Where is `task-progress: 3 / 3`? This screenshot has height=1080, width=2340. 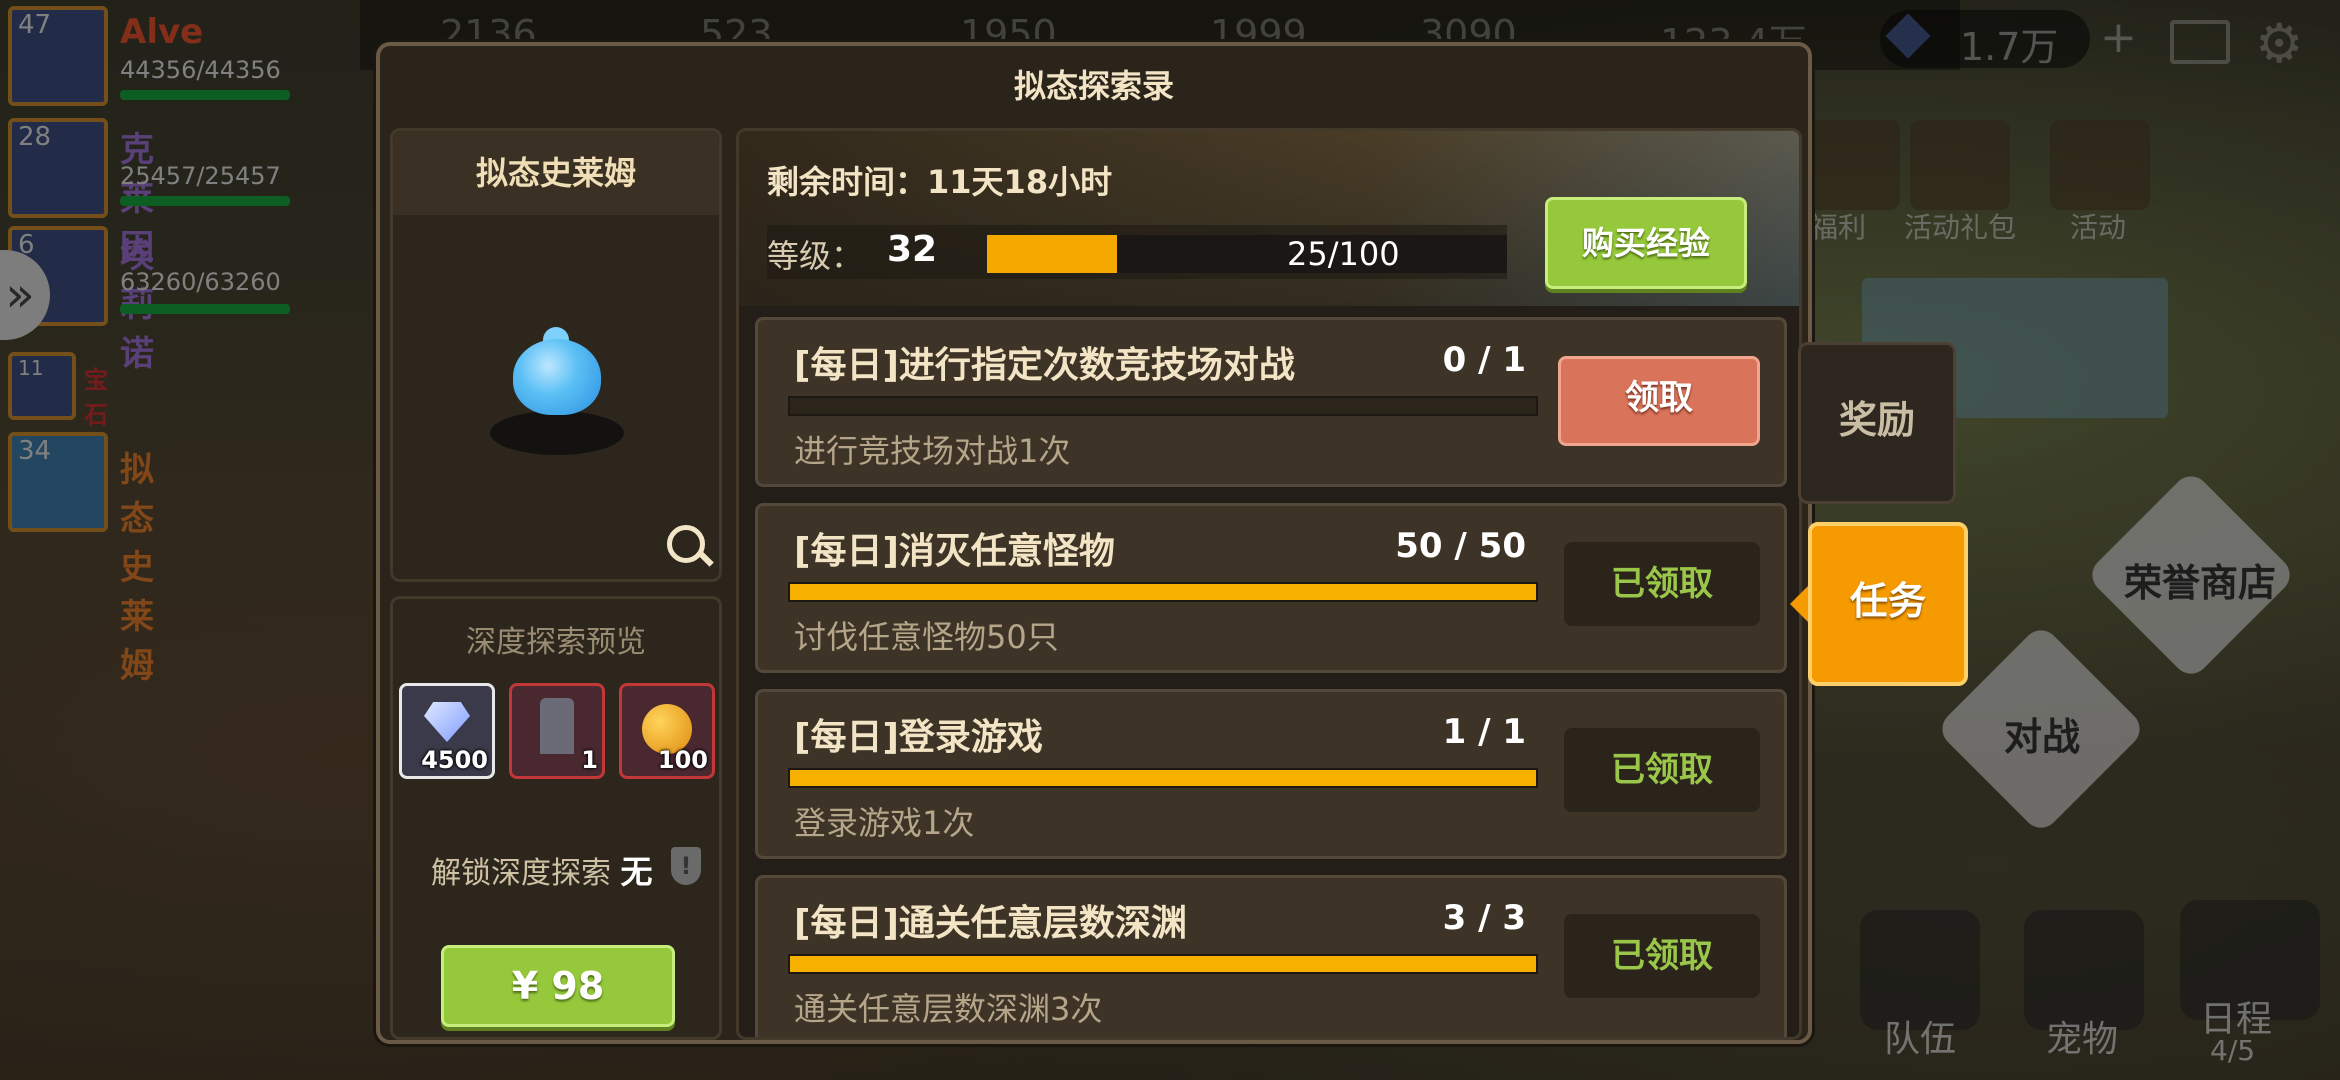 task-progress: 3 / 3 is located at coordinates (1484, 918).